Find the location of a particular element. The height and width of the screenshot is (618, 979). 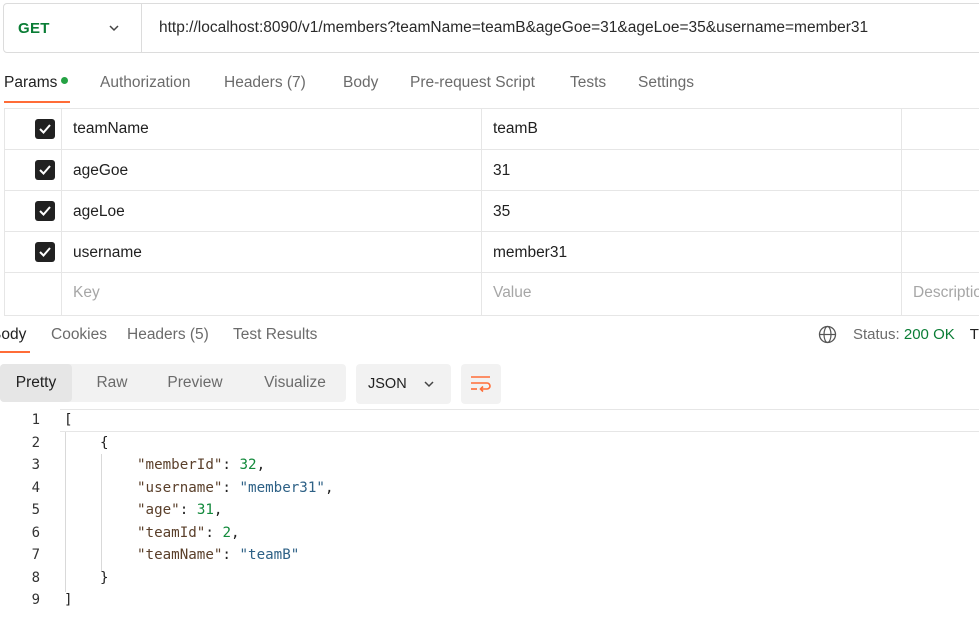

param-value: teamB is located at coordinates (515, 129).